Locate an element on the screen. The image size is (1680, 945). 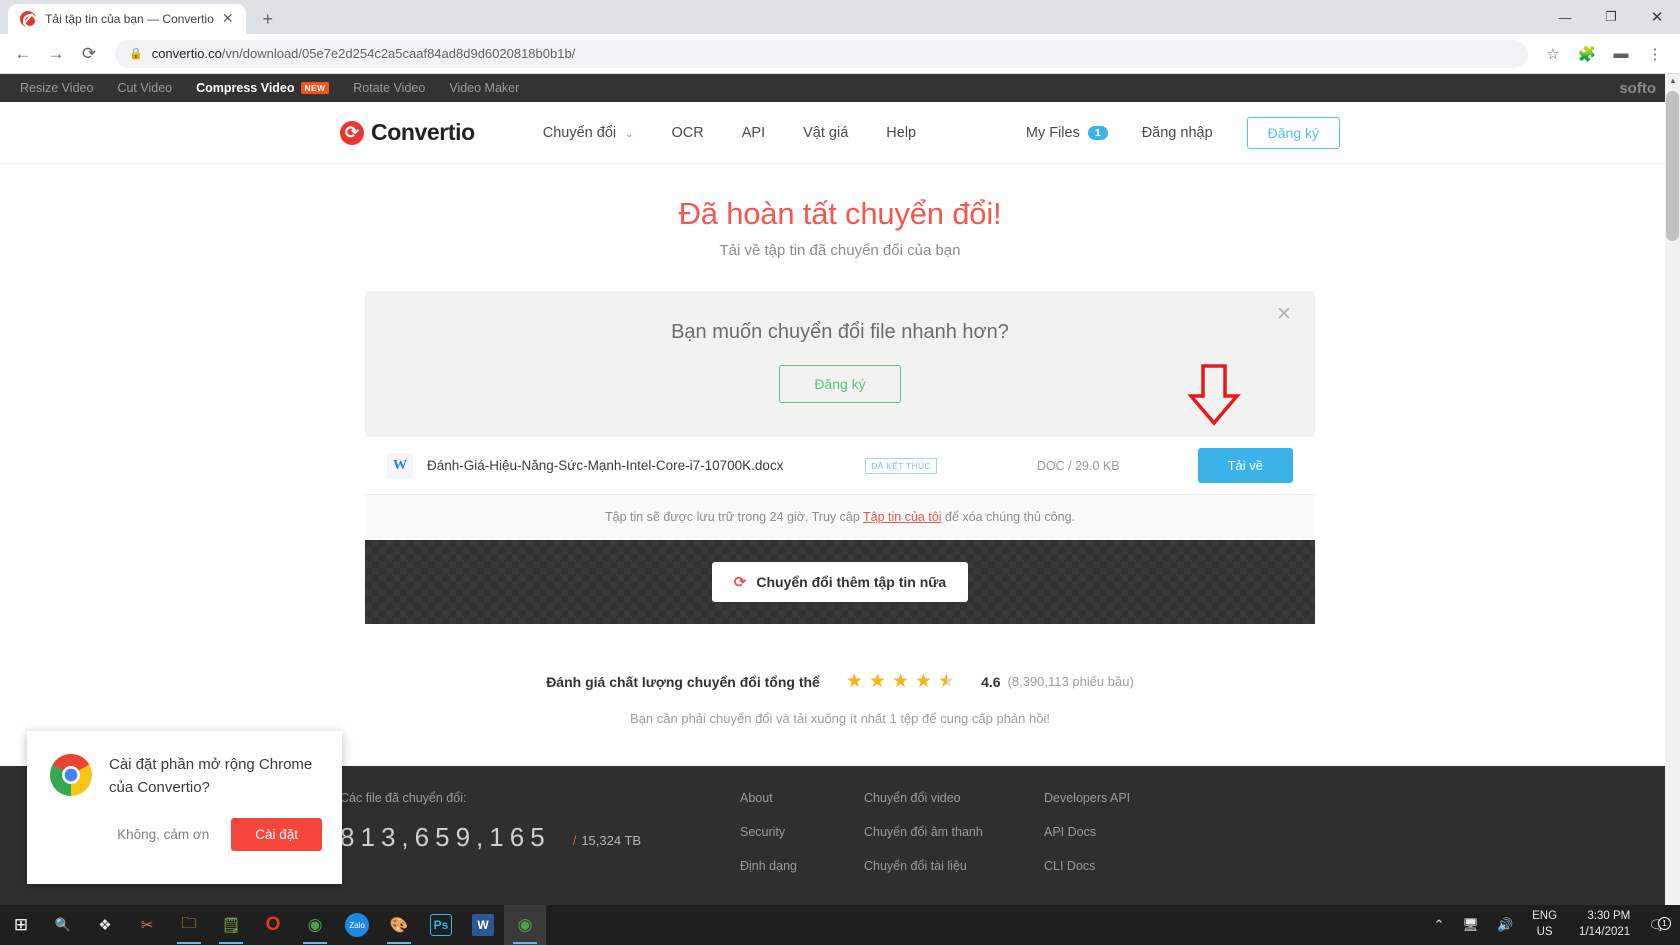
new-tab-button: + is located at coordinates (268, 19).